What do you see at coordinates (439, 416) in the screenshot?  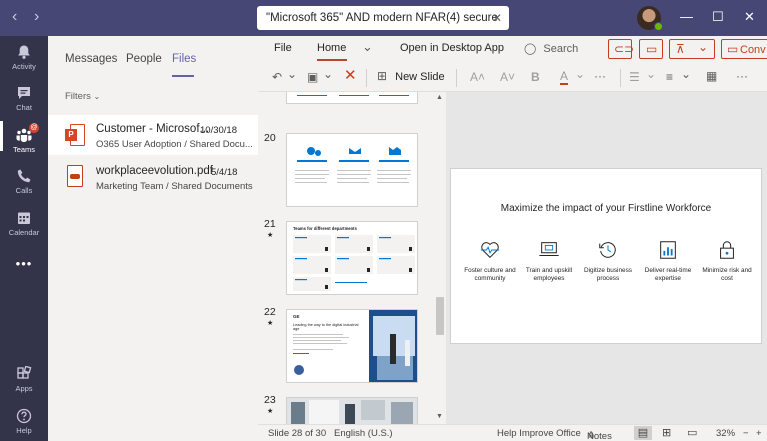 I see `scroll-down-icon: ▼` at bounding box center [439, 416].